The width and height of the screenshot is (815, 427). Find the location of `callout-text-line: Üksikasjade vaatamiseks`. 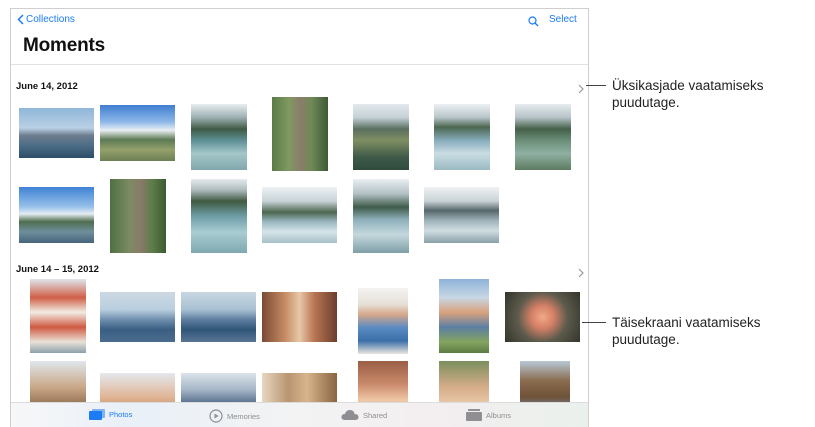

callout-text-line: Üksikasjade vaatamiseks is located at coordinates (688, 85).